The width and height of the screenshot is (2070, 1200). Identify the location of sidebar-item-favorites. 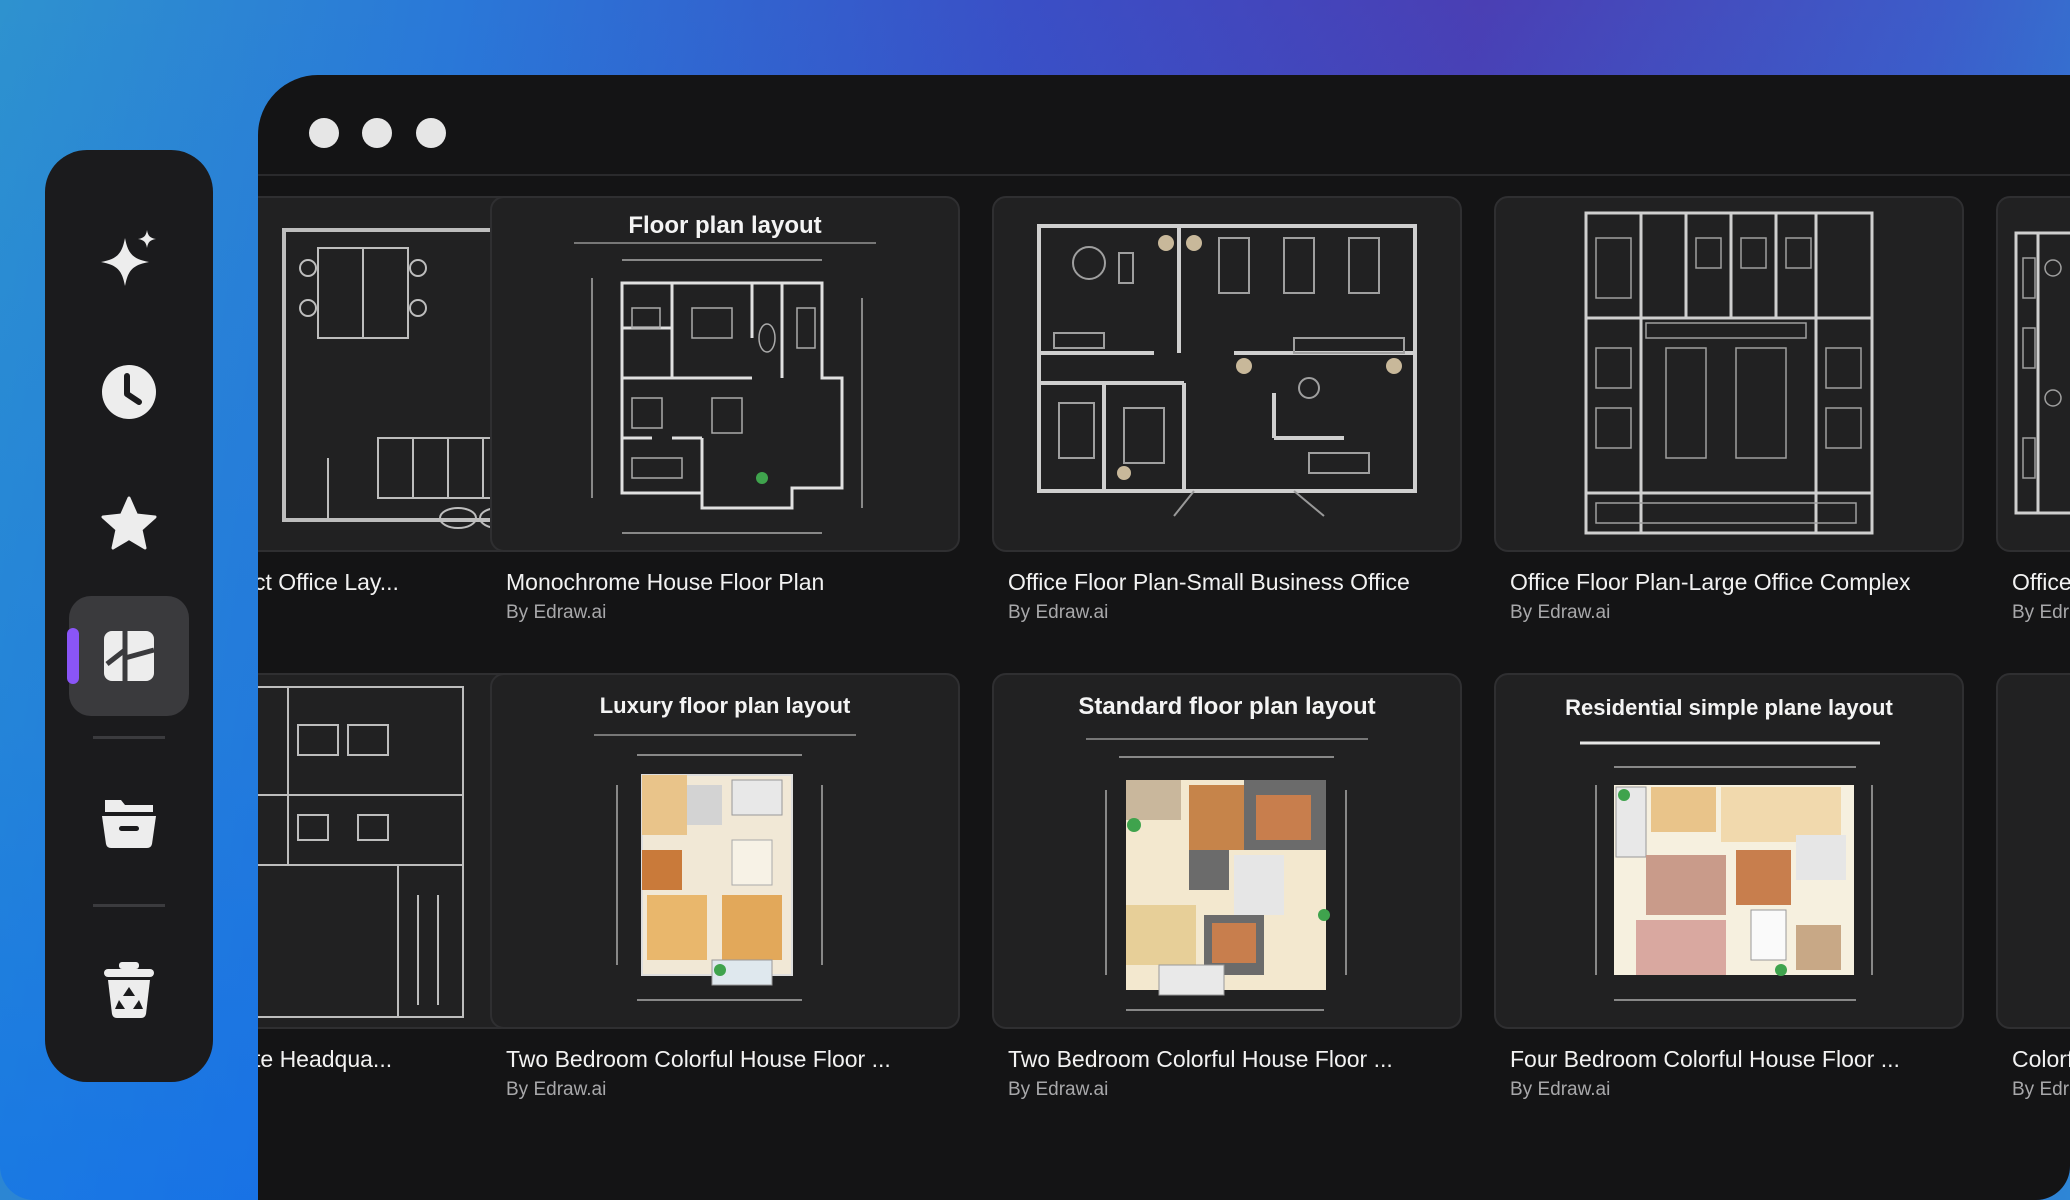
(129, 524).